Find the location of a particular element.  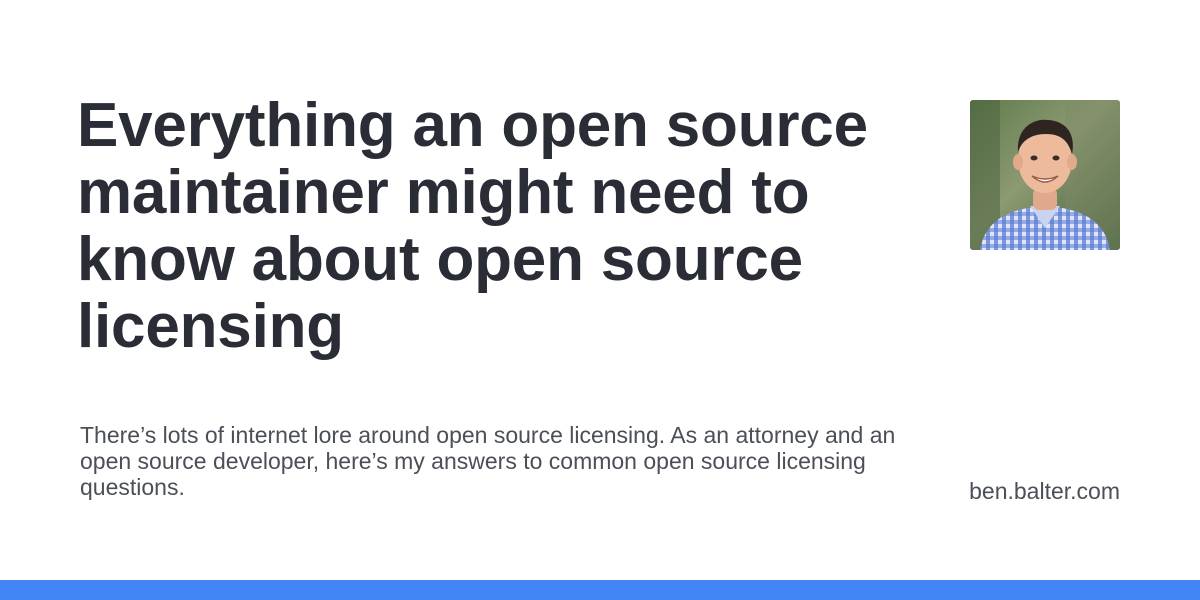

accent-bar is located at coordinates (600, 590).